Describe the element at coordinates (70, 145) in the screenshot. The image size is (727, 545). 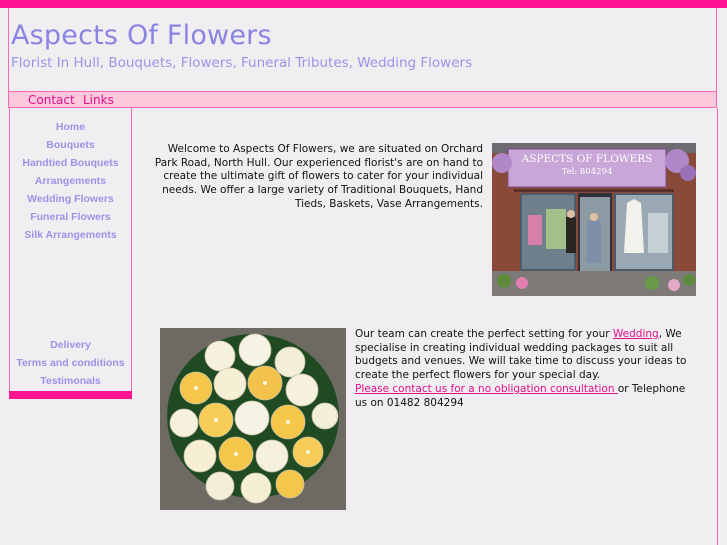
I see `sidebar-item-bouquets: Bouquets` at that location.